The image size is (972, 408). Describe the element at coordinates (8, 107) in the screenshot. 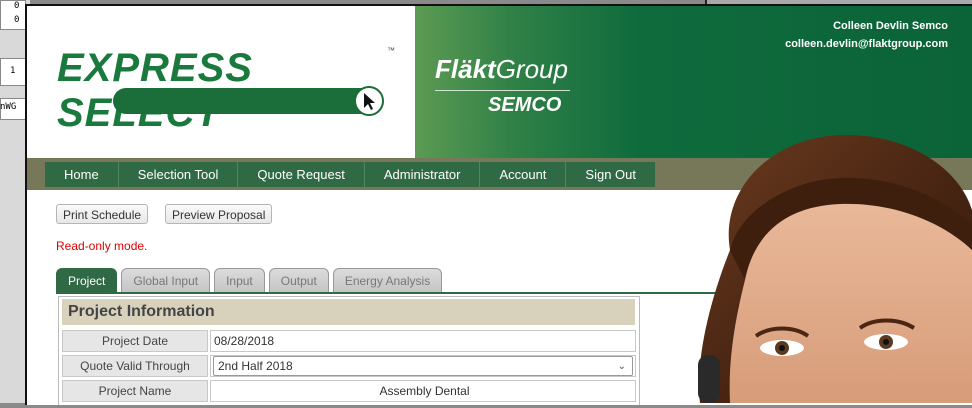

I see `background-cell: nWG` at that location.